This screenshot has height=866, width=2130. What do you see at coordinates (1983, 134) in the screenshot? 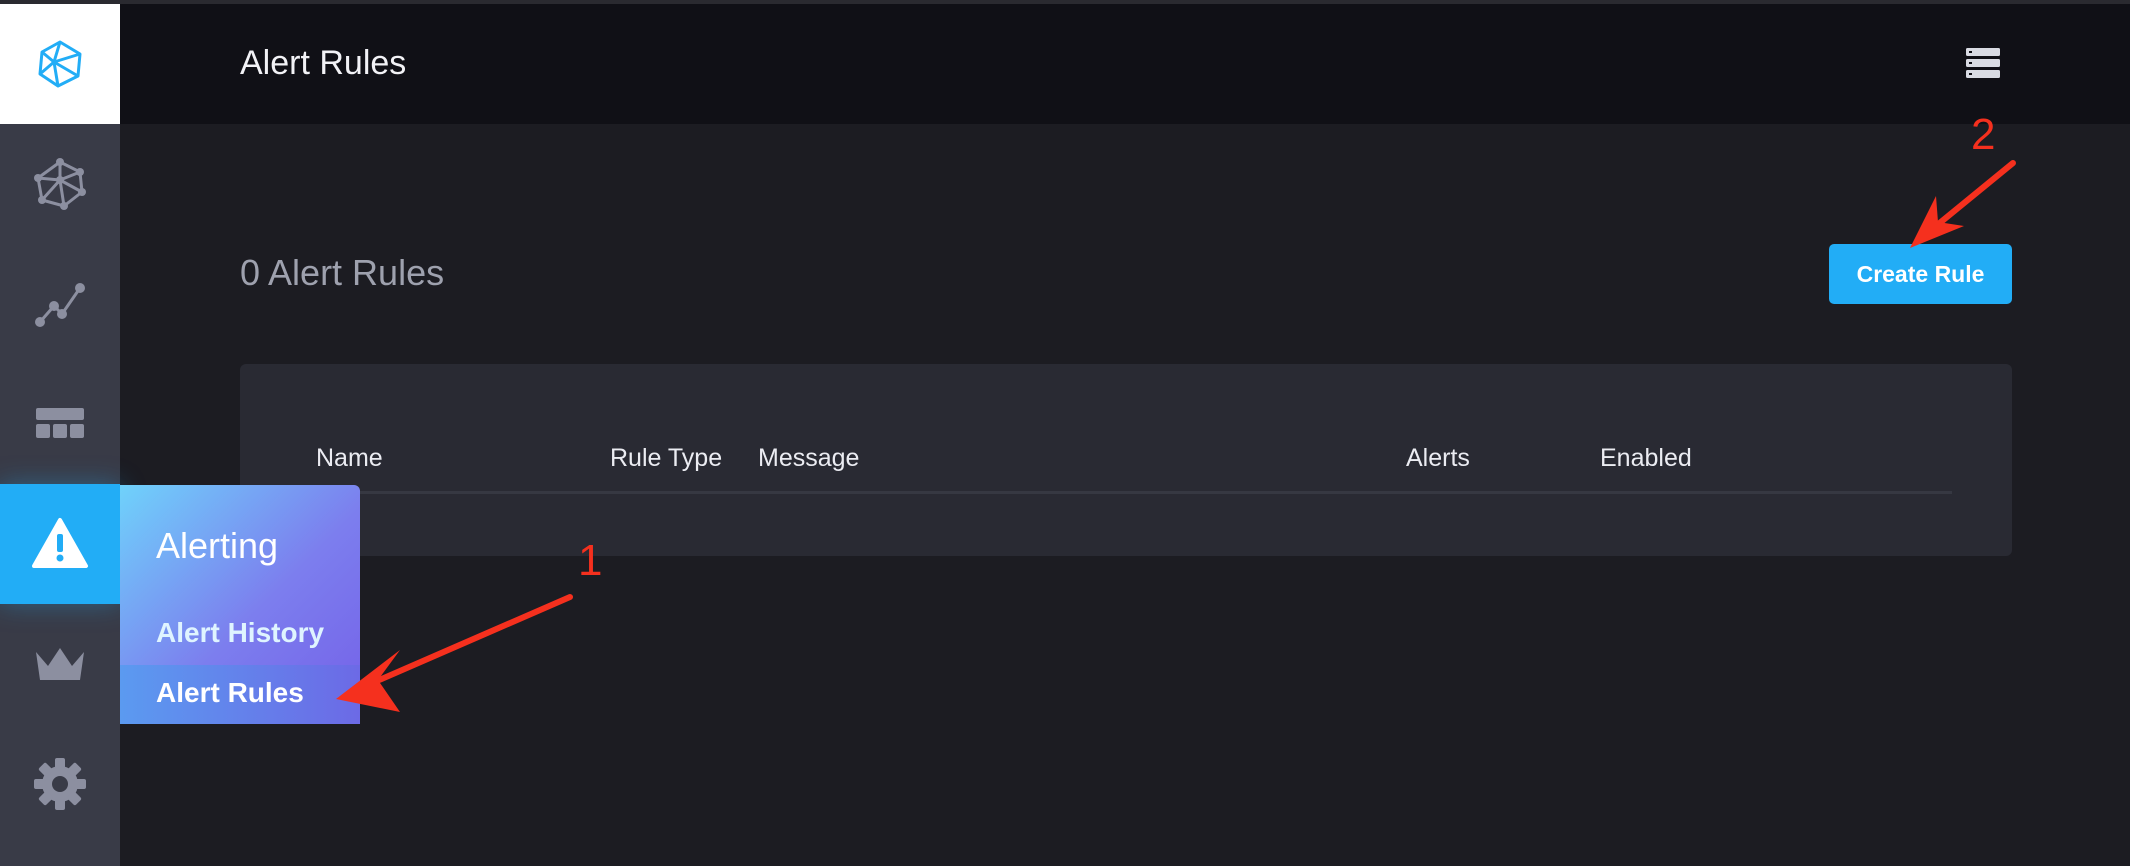
I see `annotation-label-2: 2` at bounding box center [1983, 134].